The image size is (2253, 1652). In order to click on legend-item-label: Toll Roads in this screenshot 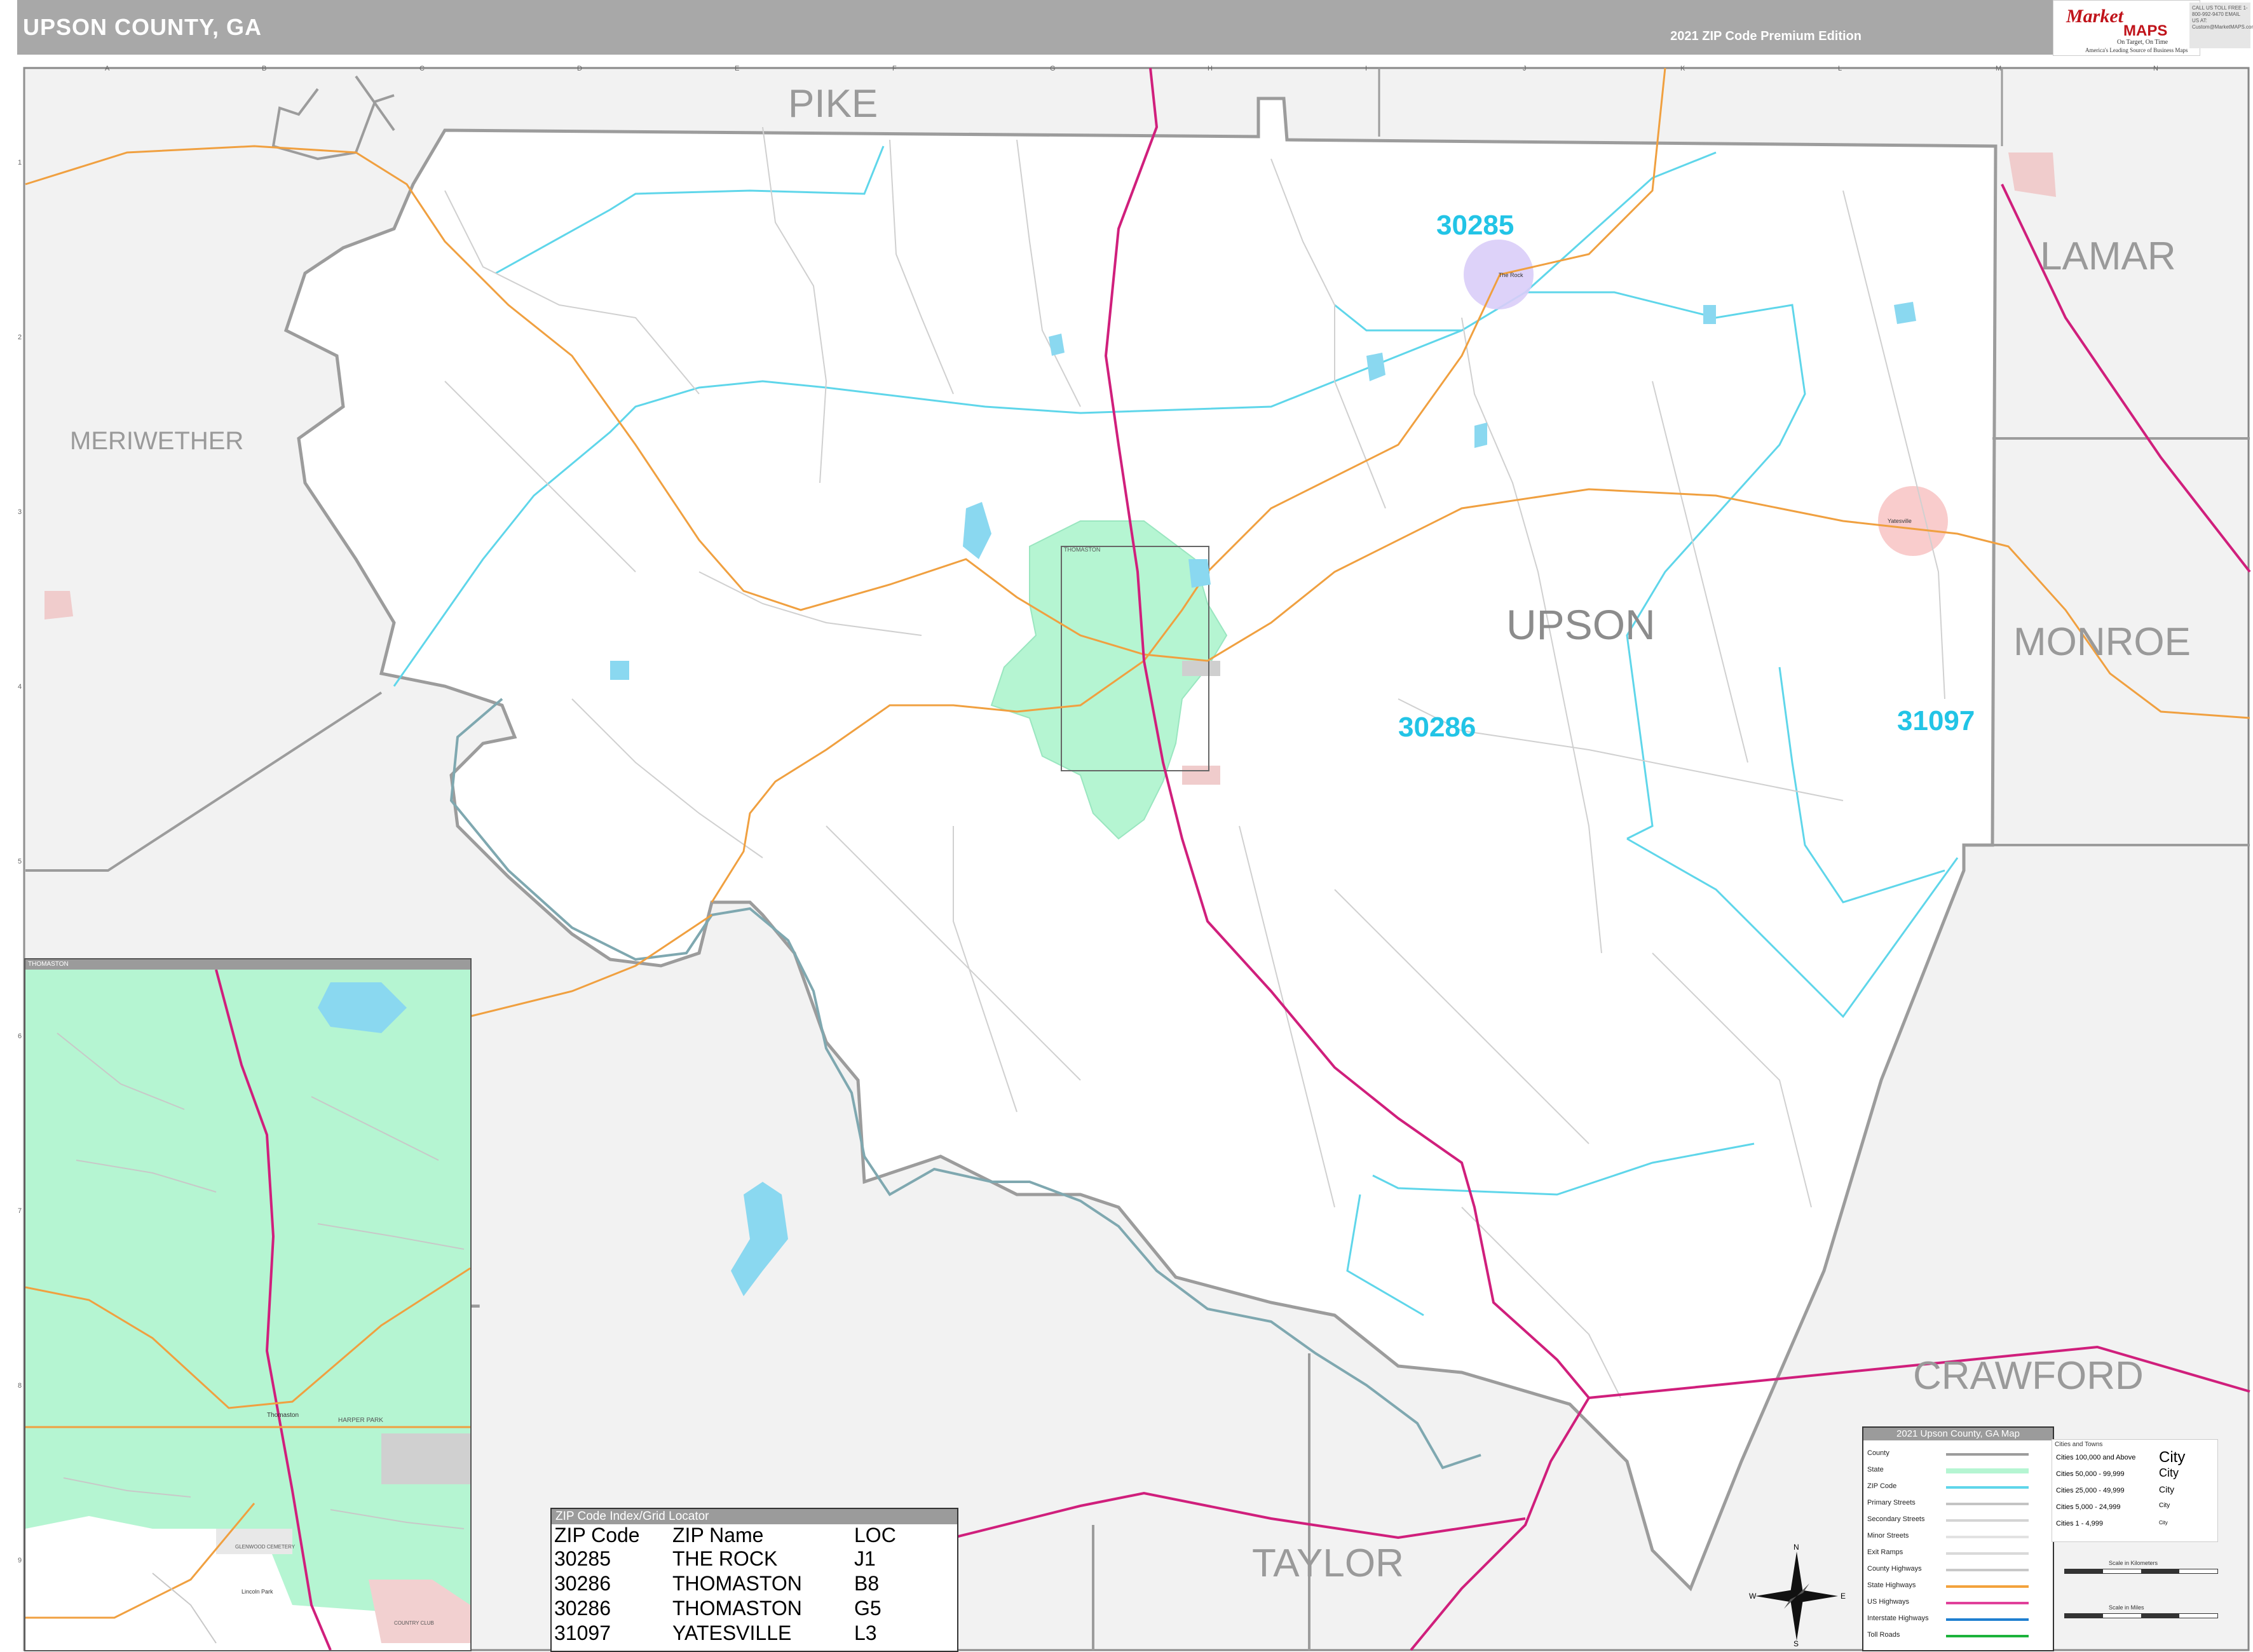, I will do `click(1883, 1635)`.